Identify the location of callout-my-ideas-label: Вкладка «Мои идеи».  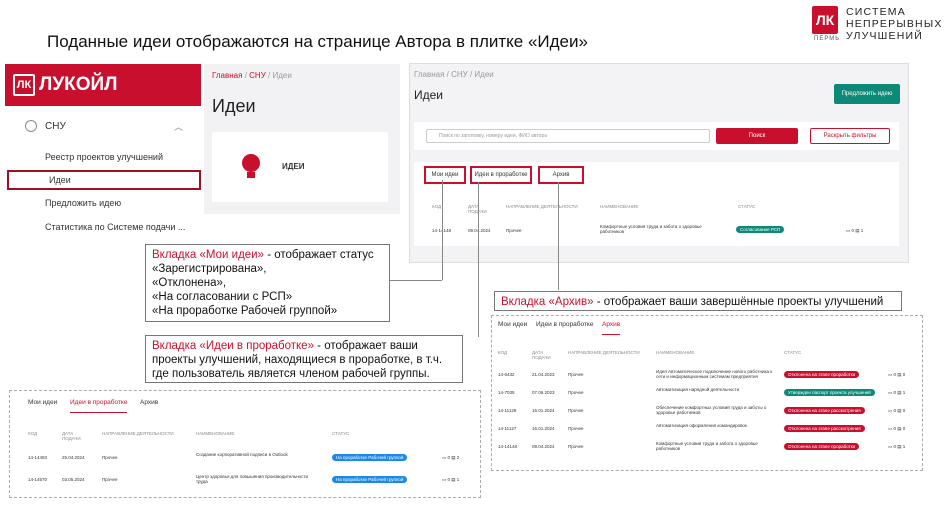
(208, 255).